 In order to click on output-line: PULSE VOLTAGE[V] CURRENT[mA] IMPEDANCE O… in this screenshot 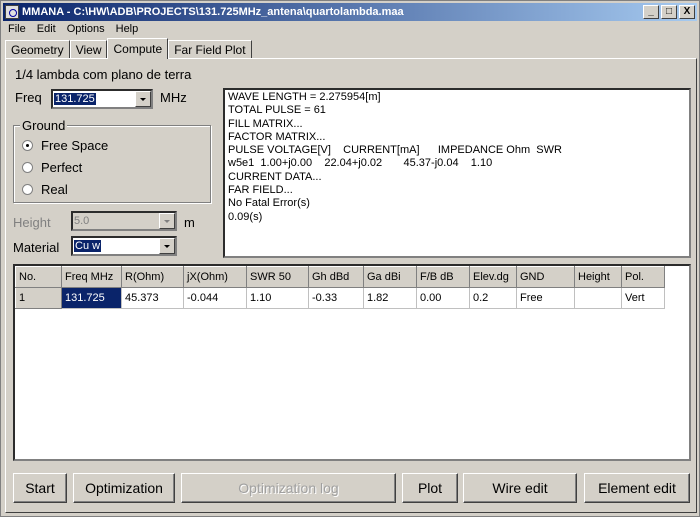, I will do `click(395, 150)`.